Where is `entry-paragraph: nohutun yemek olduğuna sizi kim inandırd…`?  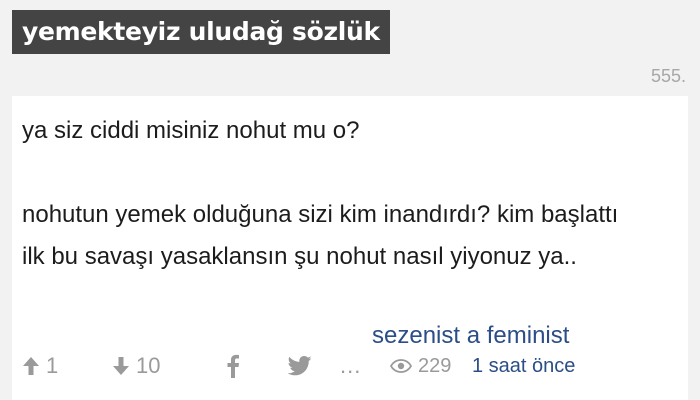 entry-paragraph: nohutun yemek olduğuna sizi kim inandırd… is located at coordinates (320, 235).